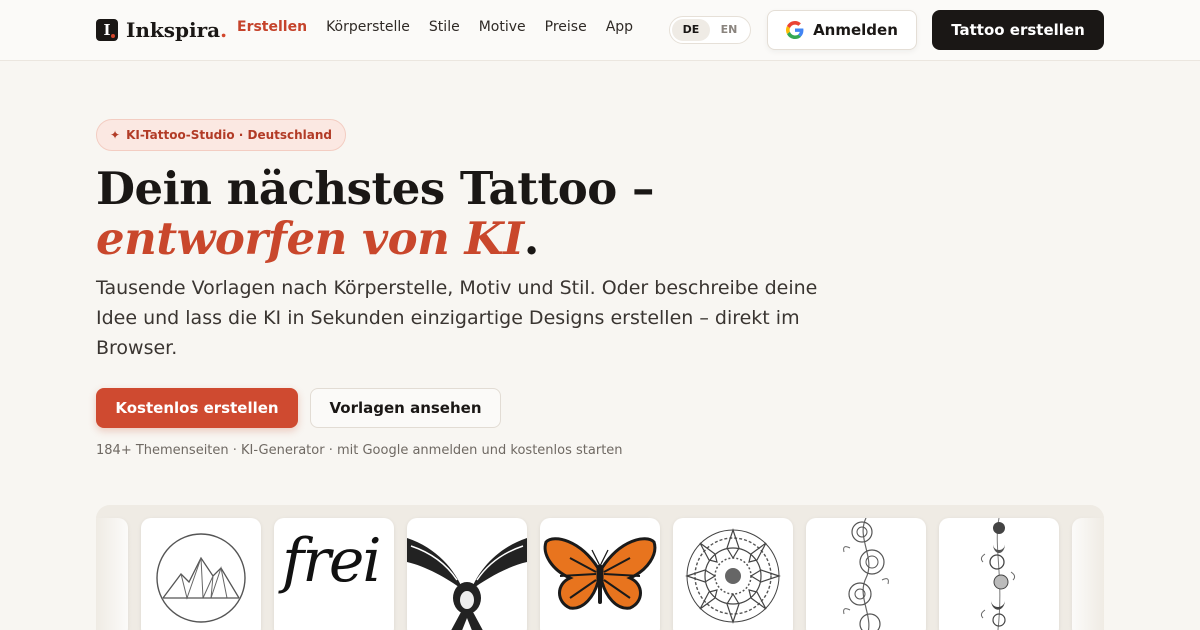 This screenshot has width=1200, height=630. Describe the element at coordinates (729, 30) in the screenshot. I see `lang-en-button: EN` at that location.